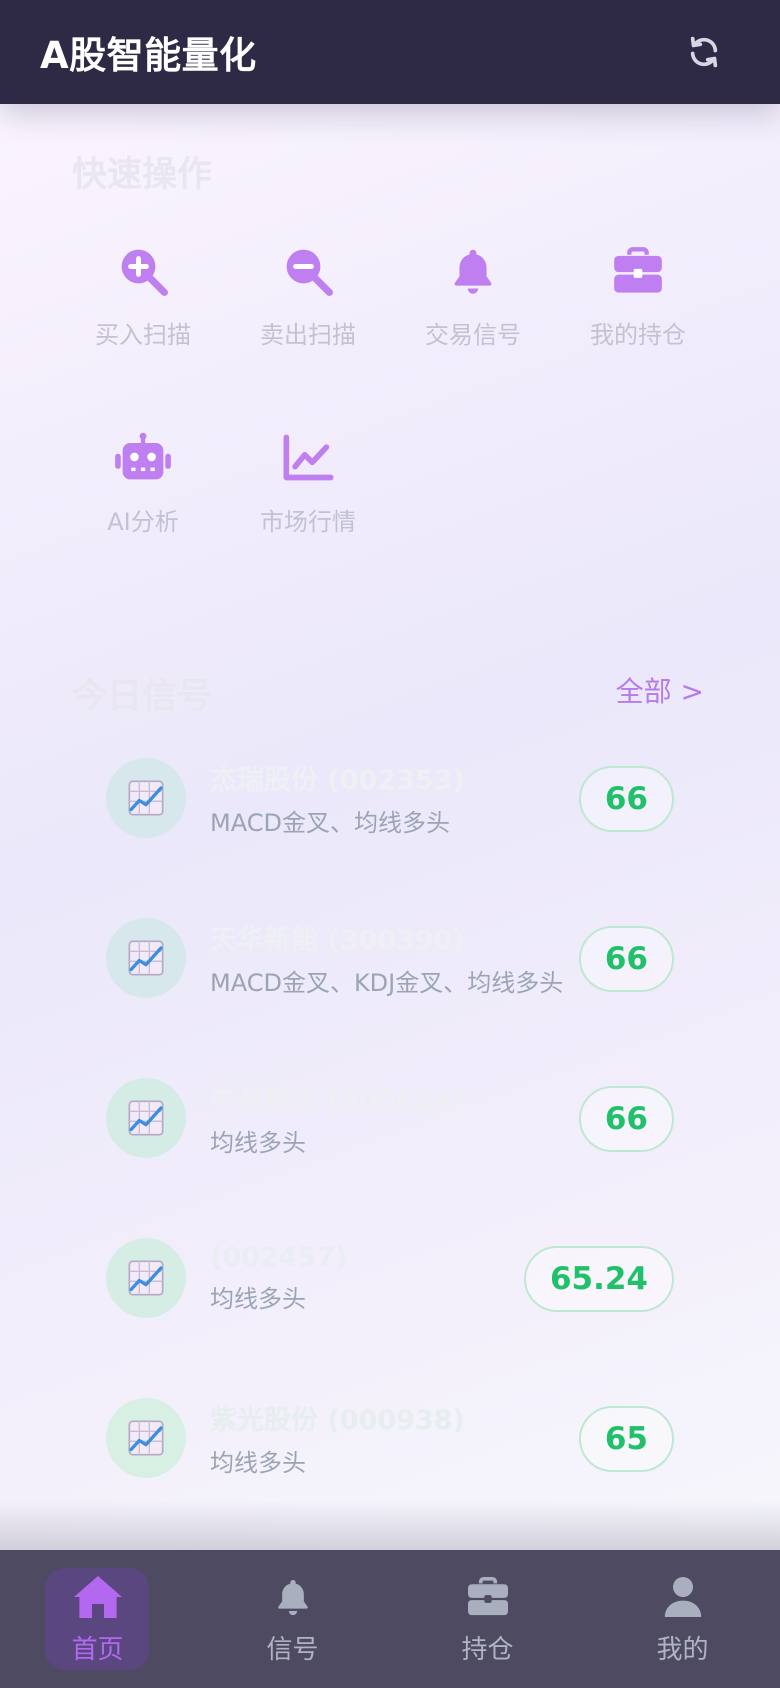 Image resolution: width=780 pixels, height=1688 pixels. What do you see at coordinates (98, 1597) in the screenshot?
I see `home-icon` at bounding box center [98, 1597].